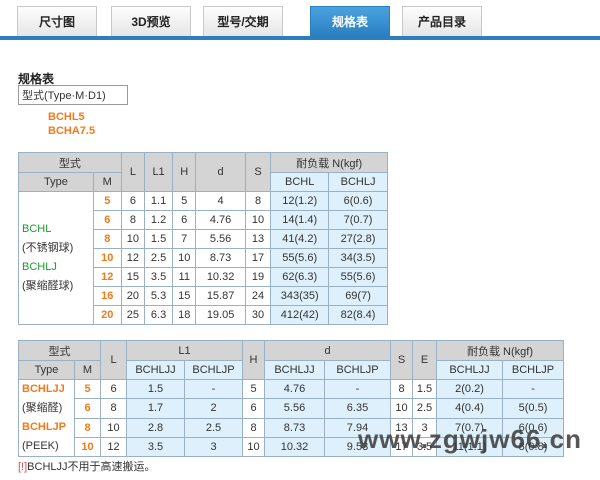 The height and width of the screenshot is (480, 600). I want to click on cell-l1-bchljp: 2, so click(213, 408).